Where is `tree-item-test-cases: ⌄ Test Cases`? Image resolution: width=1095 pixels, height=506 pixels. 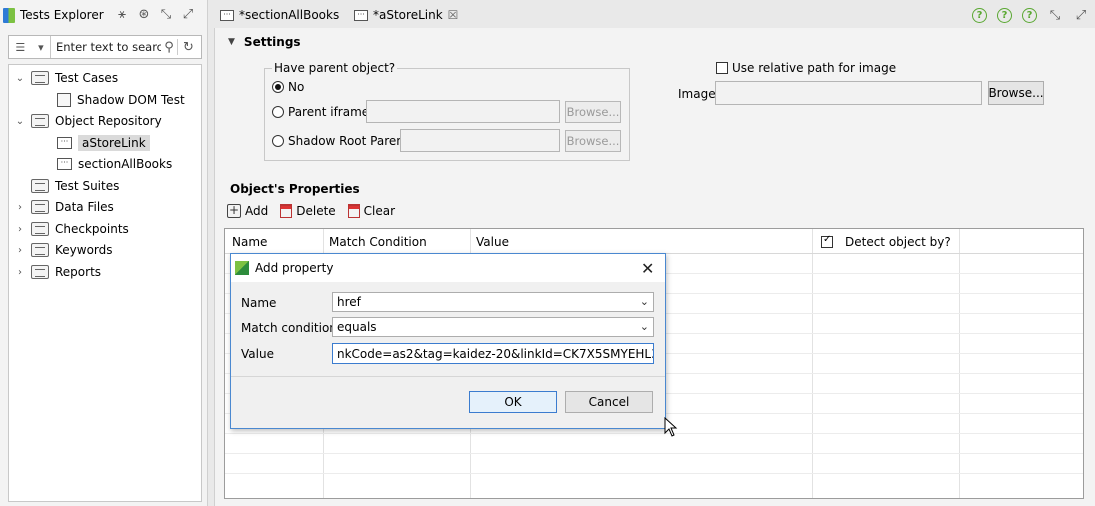 tree-item-test-cases: ⌄ Test Cases is located at coordinates (66, 78).